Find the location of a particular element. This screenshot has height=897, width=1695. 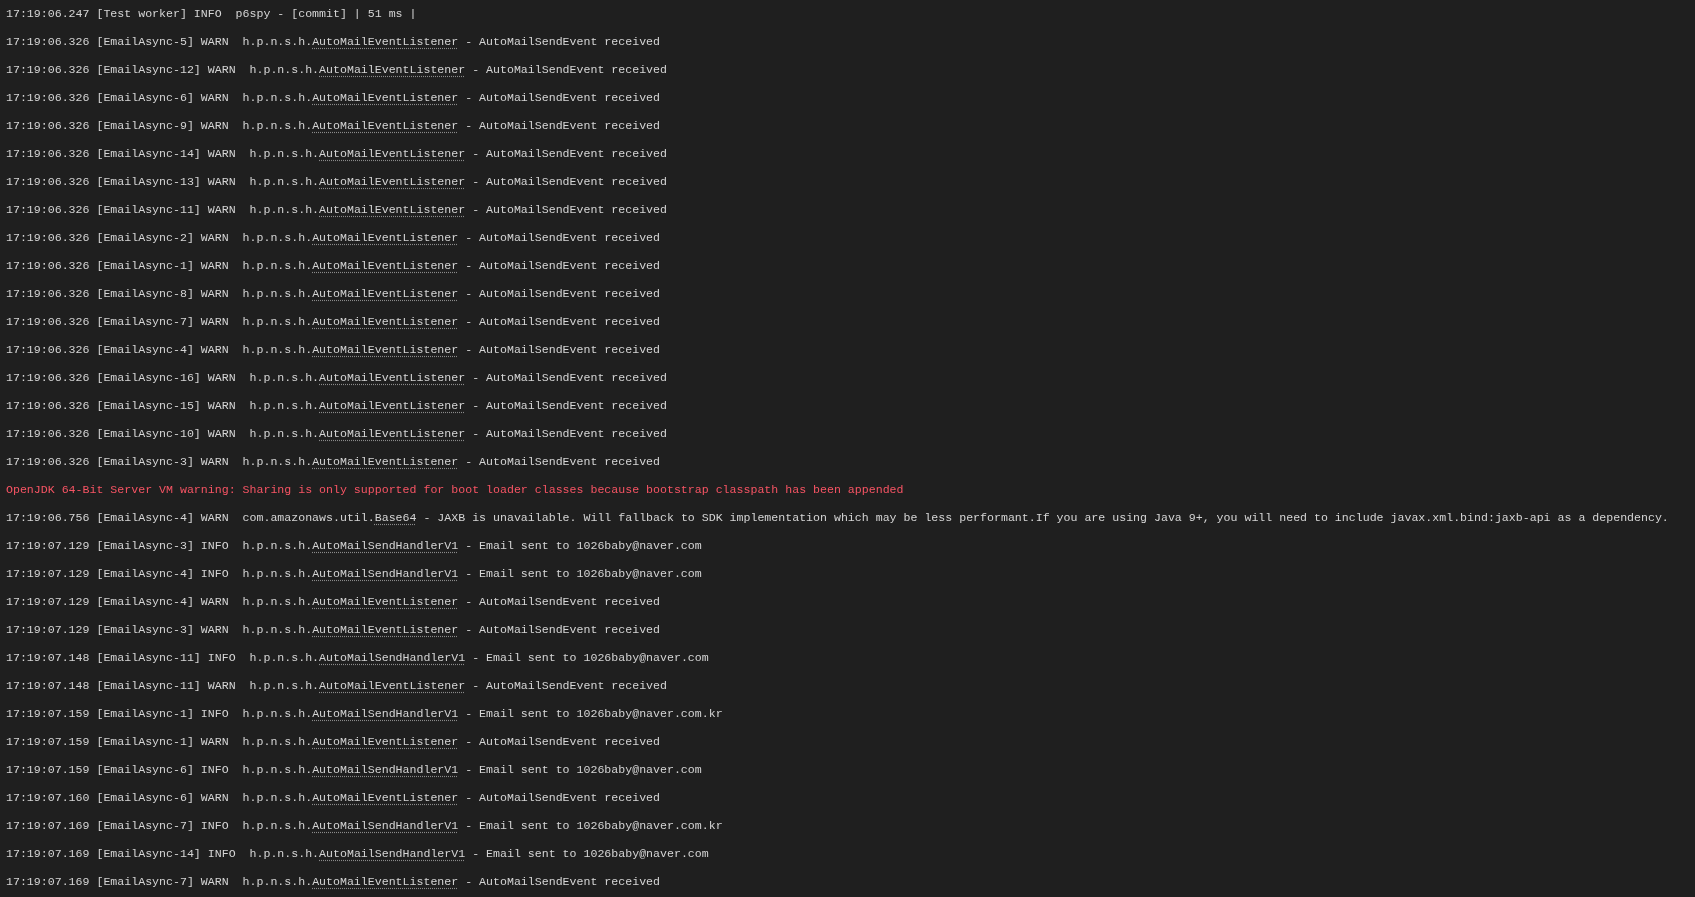

log-line: 17:19:07.169 [EmailAsync-7] WARN h.p.n.s.h.AutoMailEventListener - AutoMailSendEvent received is located at coordinates (333, 882).